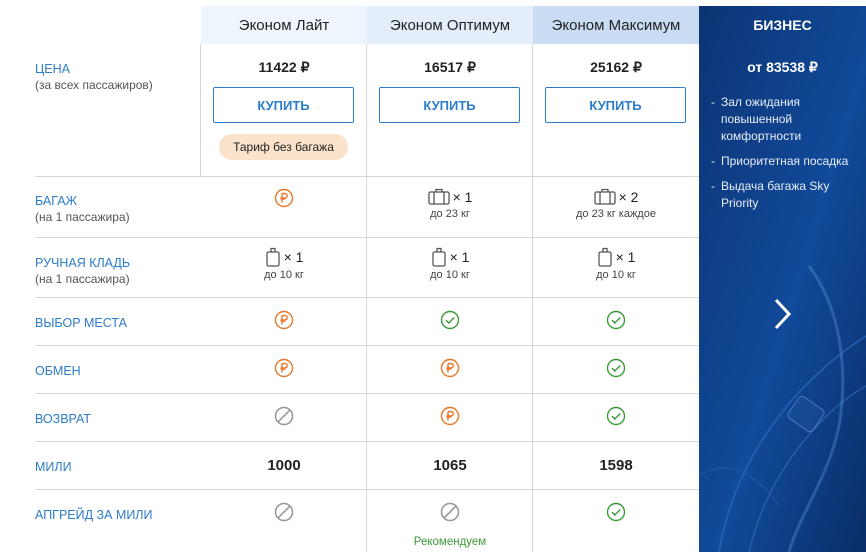 This screenshot has height=552, width=866. What do you see at coordinates (94, 515) in the screenshot?
I see `upgrade-row-label: АПГРЕЙД ЗА МИЛИ` at bounding box center [94, 515].